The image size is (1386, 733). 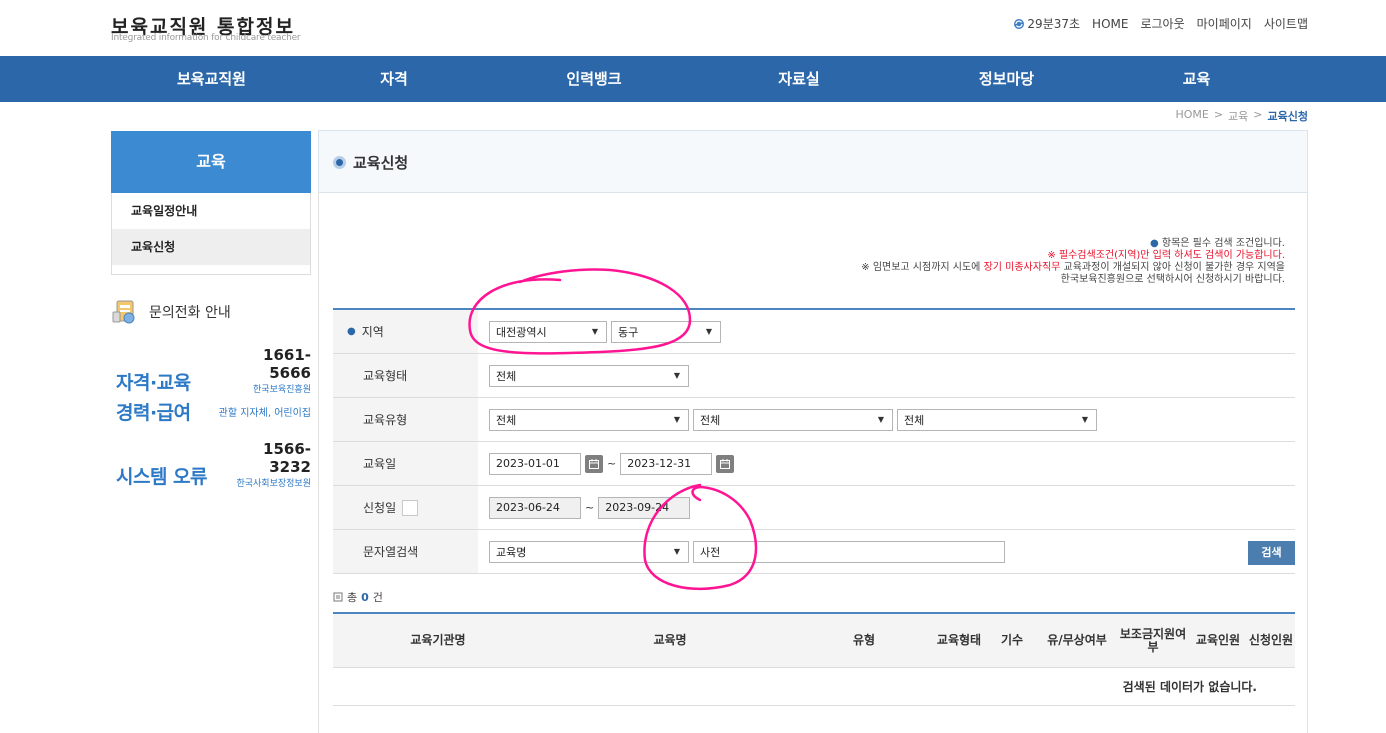 I want to click on breadcrumb: HOME > 교육 > 교육신청, so click(x=1241, y=116).